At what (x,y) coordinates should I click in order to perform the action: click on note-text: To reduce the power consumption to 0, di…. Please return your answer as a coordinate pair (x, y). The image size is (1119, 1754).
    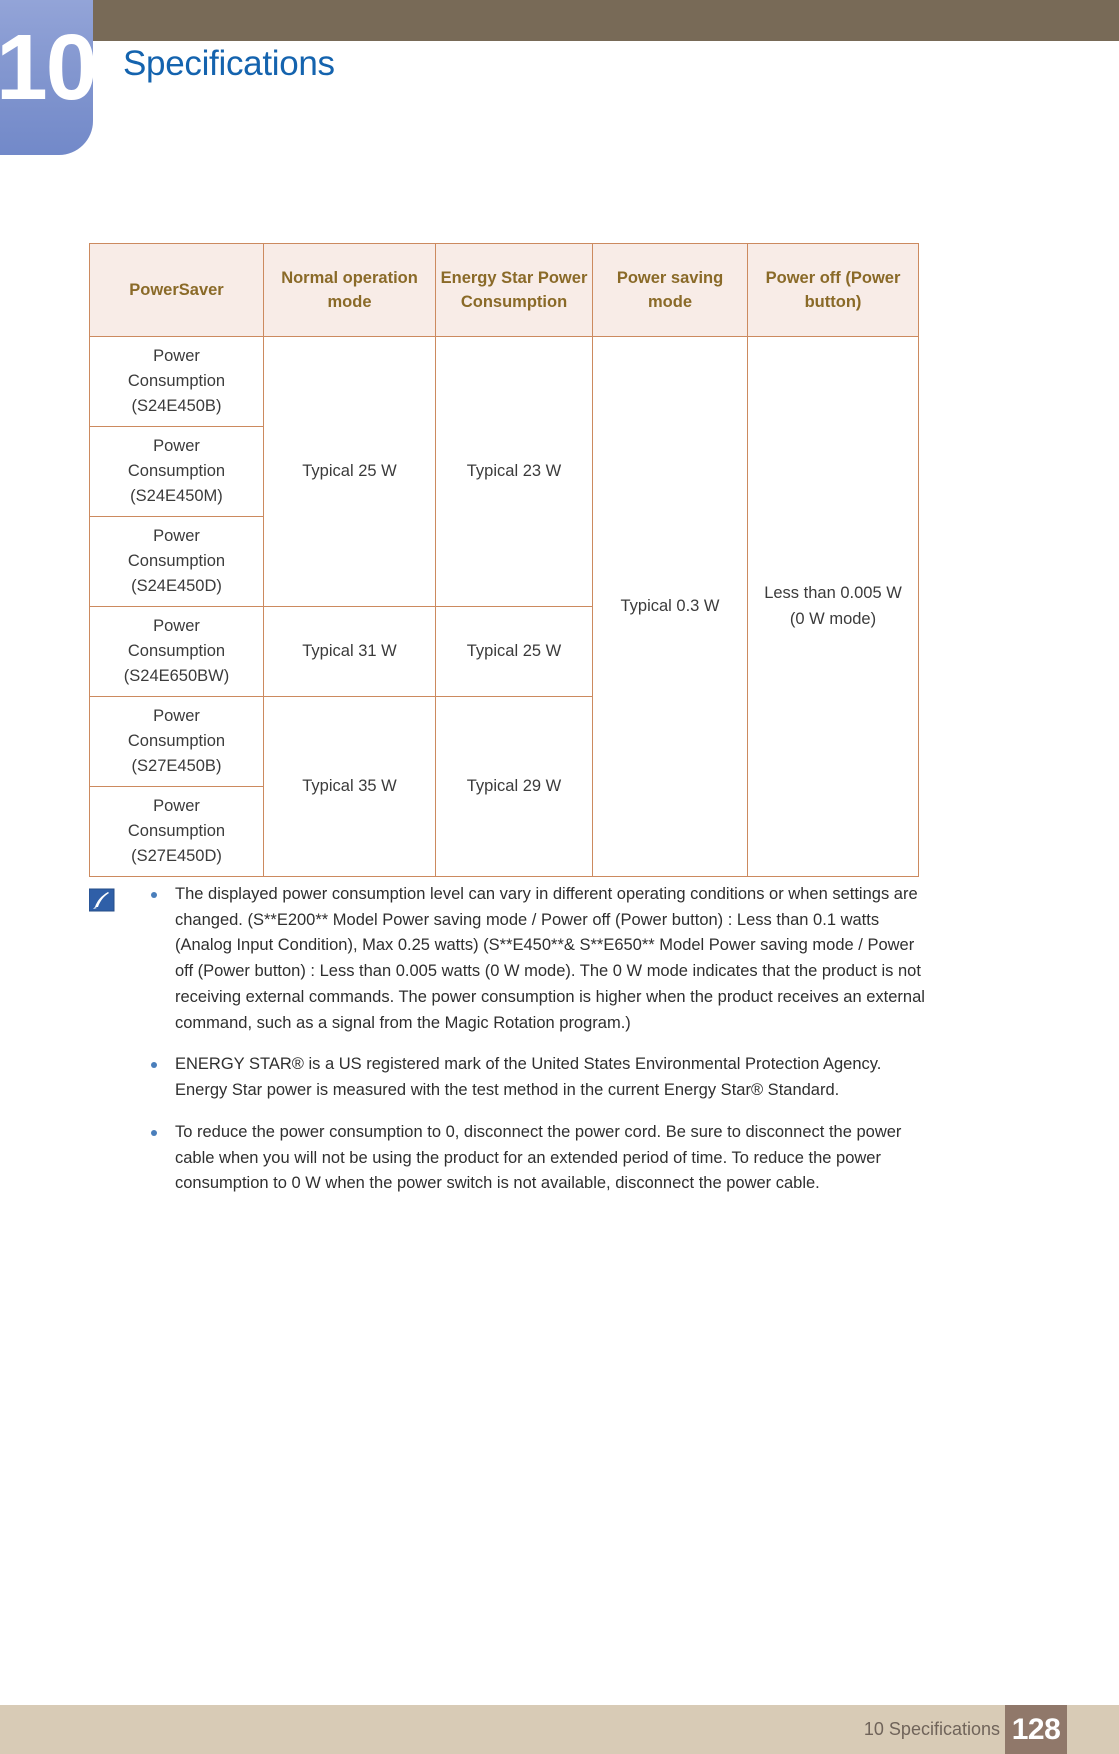
    Looking at the image, I should click on (538, 1157).